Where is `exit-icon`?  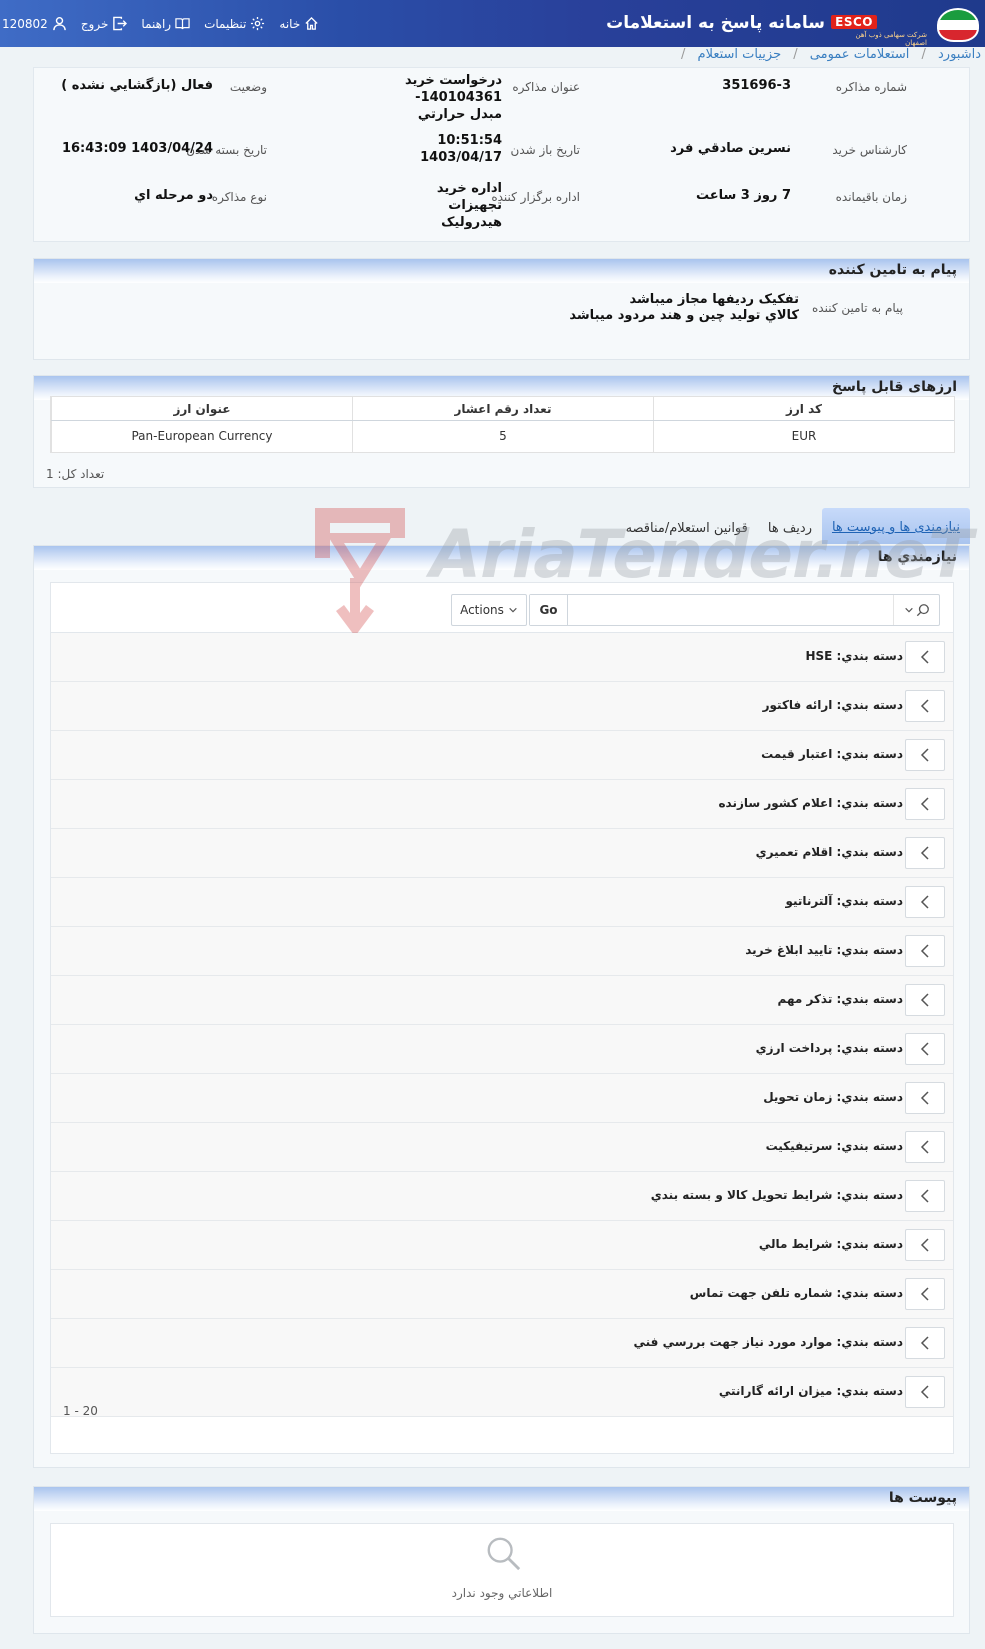
exit-icon is located at coordinates (120, 23).